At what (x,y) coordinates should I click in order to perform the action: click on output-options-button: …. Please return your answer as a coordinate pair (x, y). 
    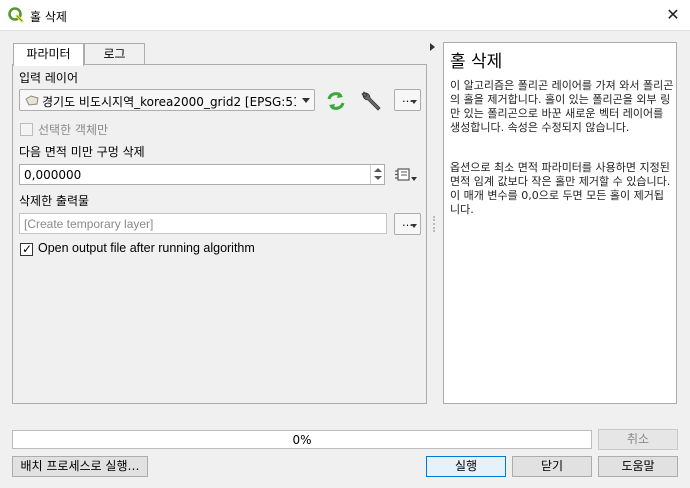
    Looking at the image, I should click on (407, 224).